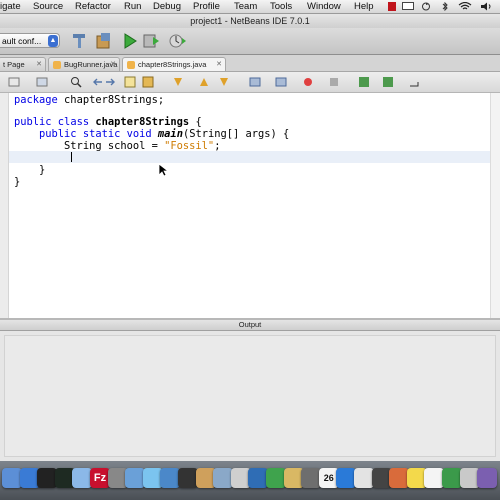 Image resolution: width=500 pixels, height=500 pixels. I want to click on back-icon, so click(98, 82).